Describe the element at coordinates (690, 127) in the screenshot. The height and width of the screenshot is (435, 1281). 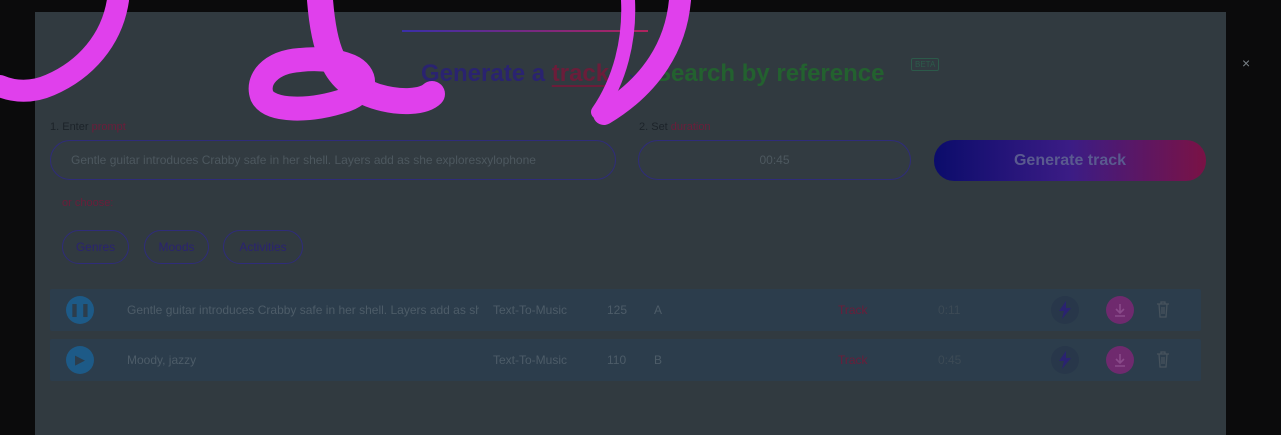
I see `step2-word: duration` at that location.